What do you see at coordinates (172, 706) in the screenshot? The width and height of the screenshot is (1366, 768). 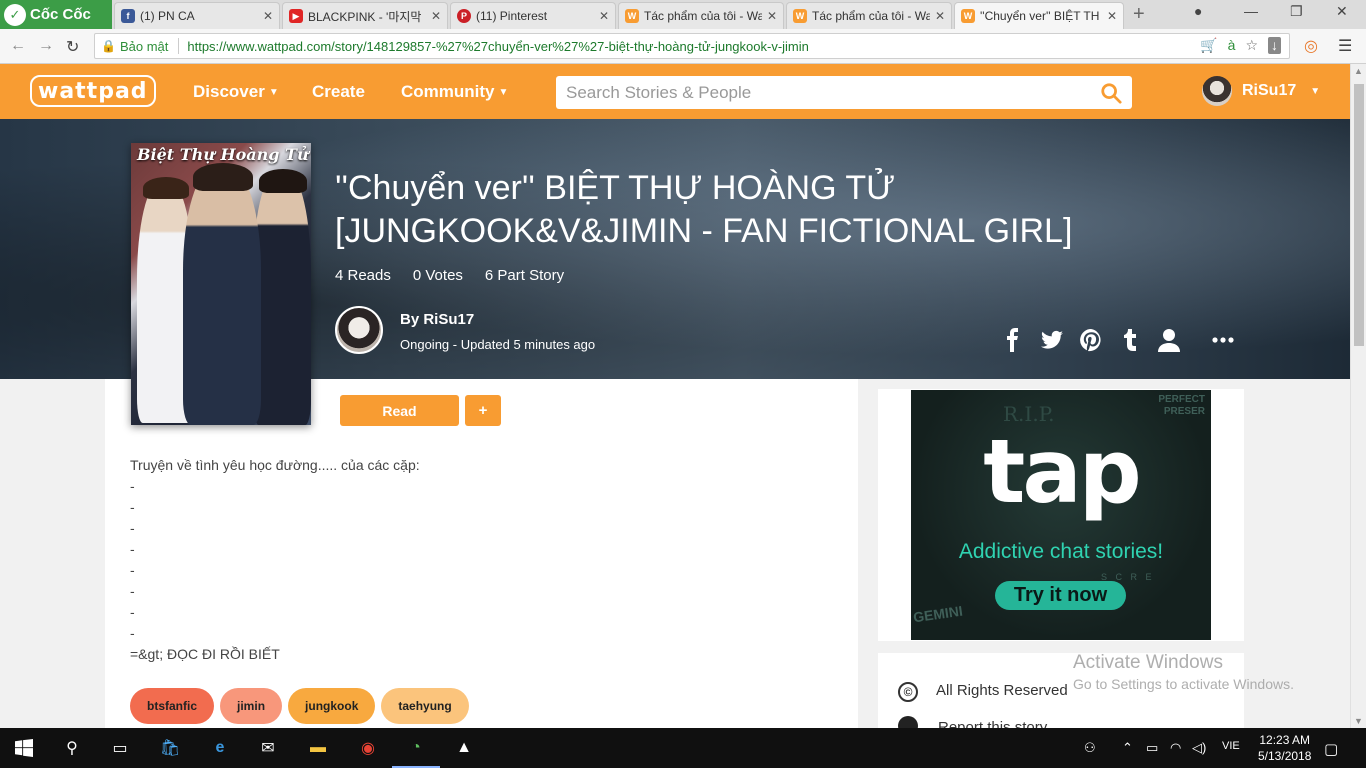 I see `tag-btsfanfic: btsfanfic` at bounding box center [172, 706].